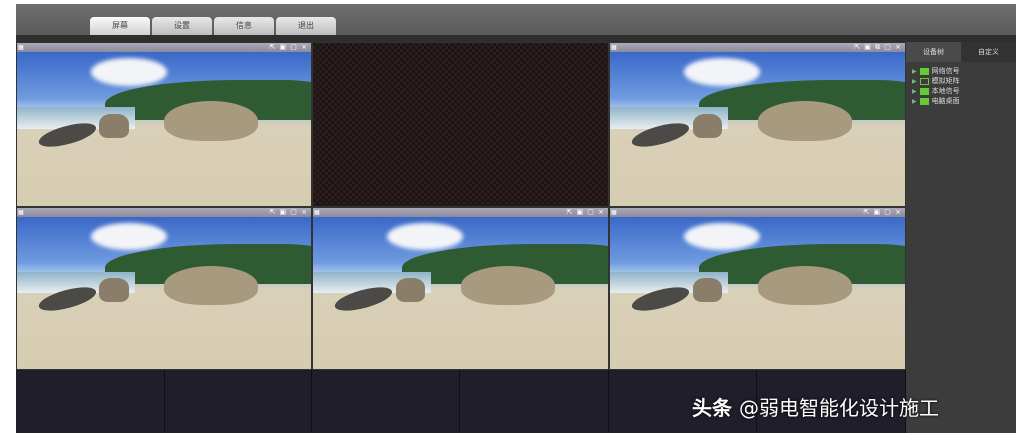  What do you see at coordinates (945, 101) in the screenshot?
I see `tree-item-label: 电脑桌面` at bounding box center [945, 101].